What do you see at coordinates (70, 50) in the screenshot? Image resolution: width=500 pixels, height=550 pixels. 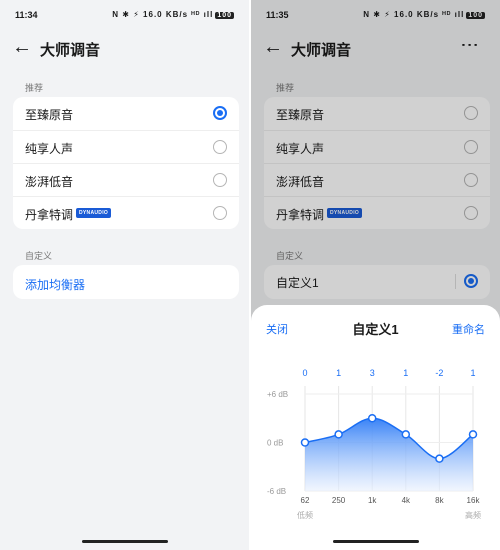 I see `page-title: 大师调音` at bounding box center [70, 50].